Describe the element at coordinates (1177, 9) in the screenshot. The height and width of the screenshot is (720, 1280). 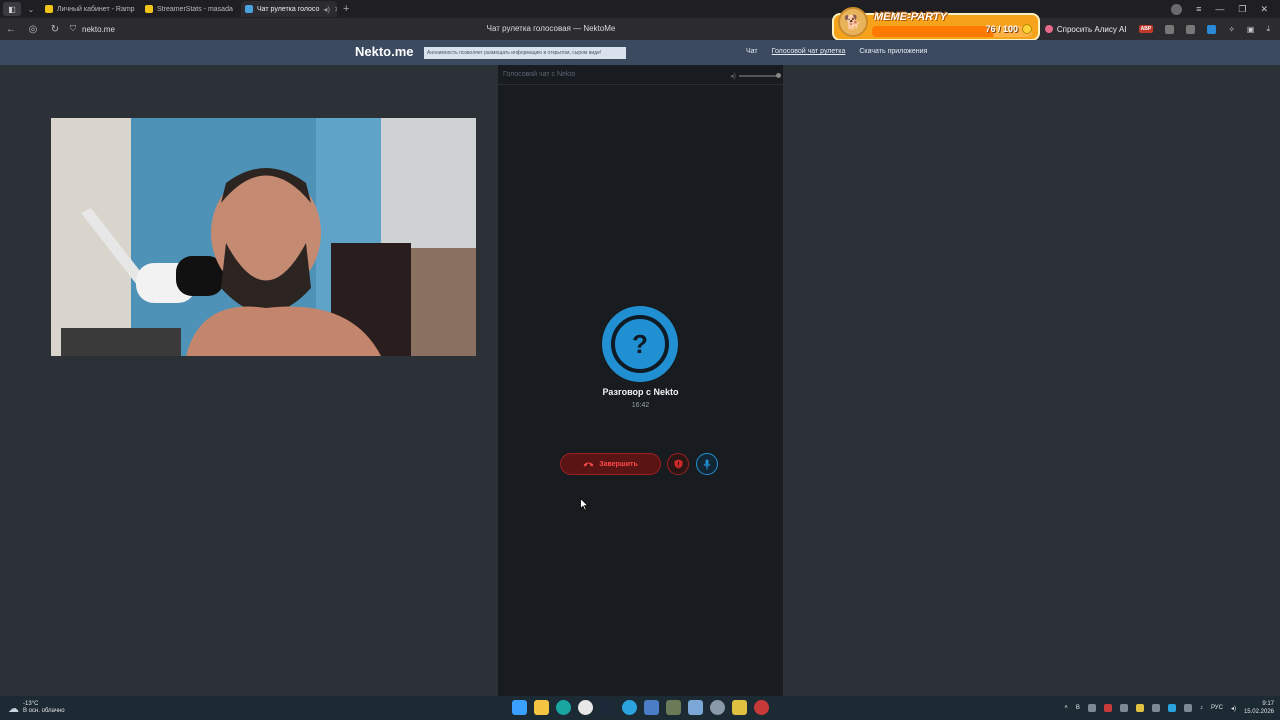
I see `profile-icon` at that location.